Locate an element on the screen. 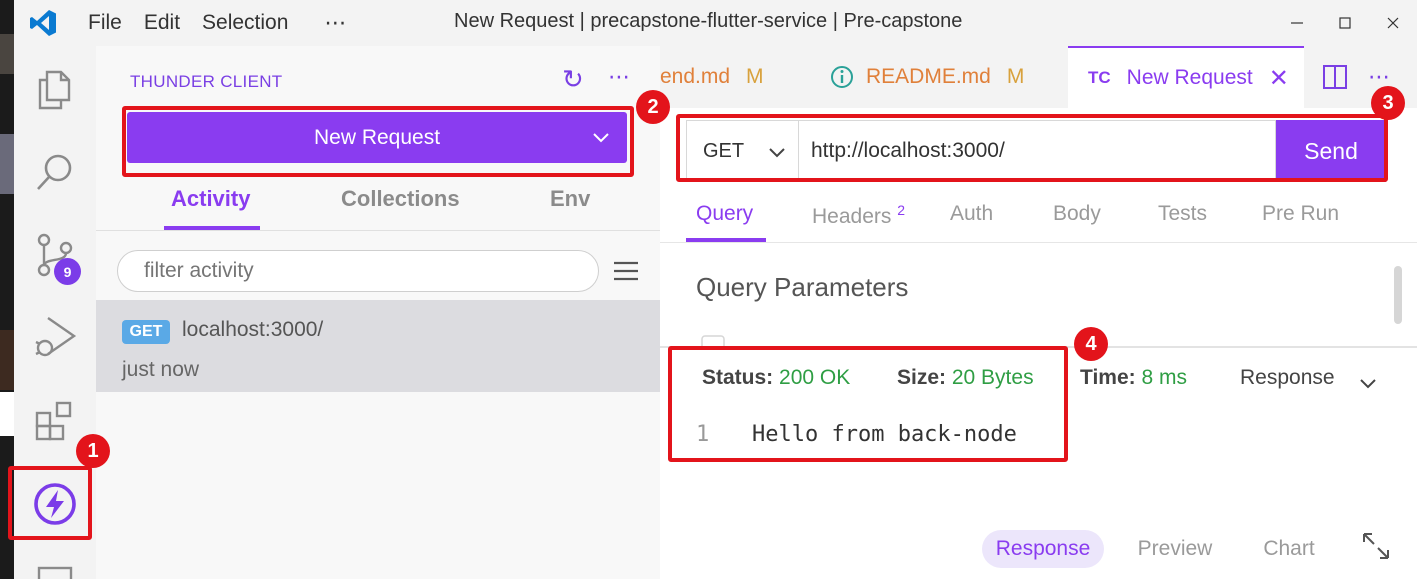 Image resolution: width=1417 pixels, height=579 pixels. method-badge: GET is located at coordinates (146, 332).